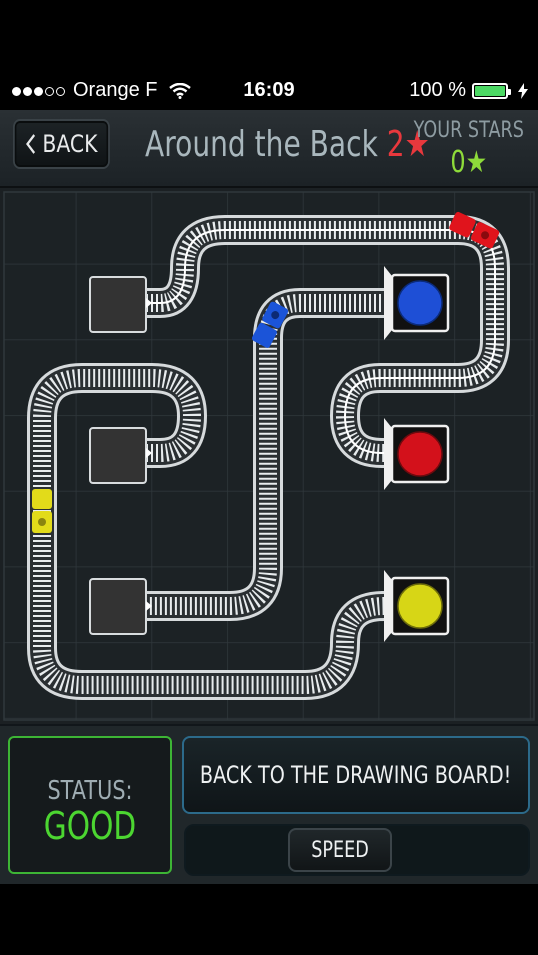 The width and height of the screenshot is (538, 955). Describe the element at coordinates (42, 511) in the screenshot. I see `train-yellow` at that location.